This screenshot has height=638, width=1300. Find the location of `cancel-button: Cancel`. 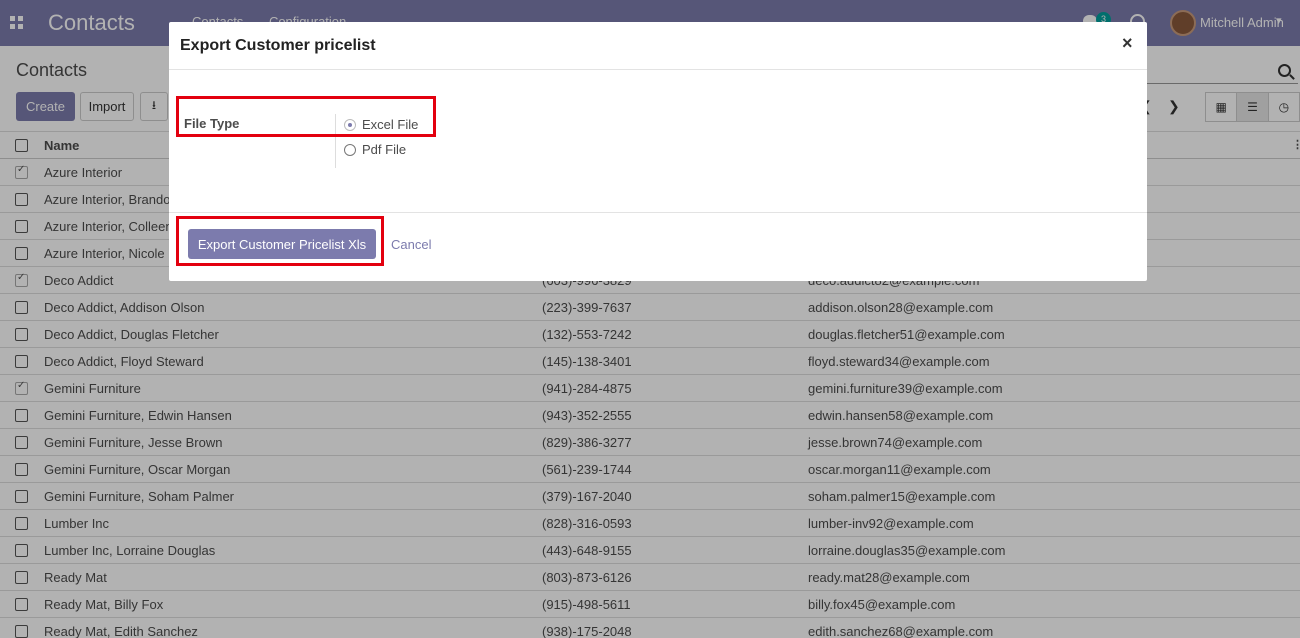

cancel-button: Cancel is located at coordinates (411, 244).